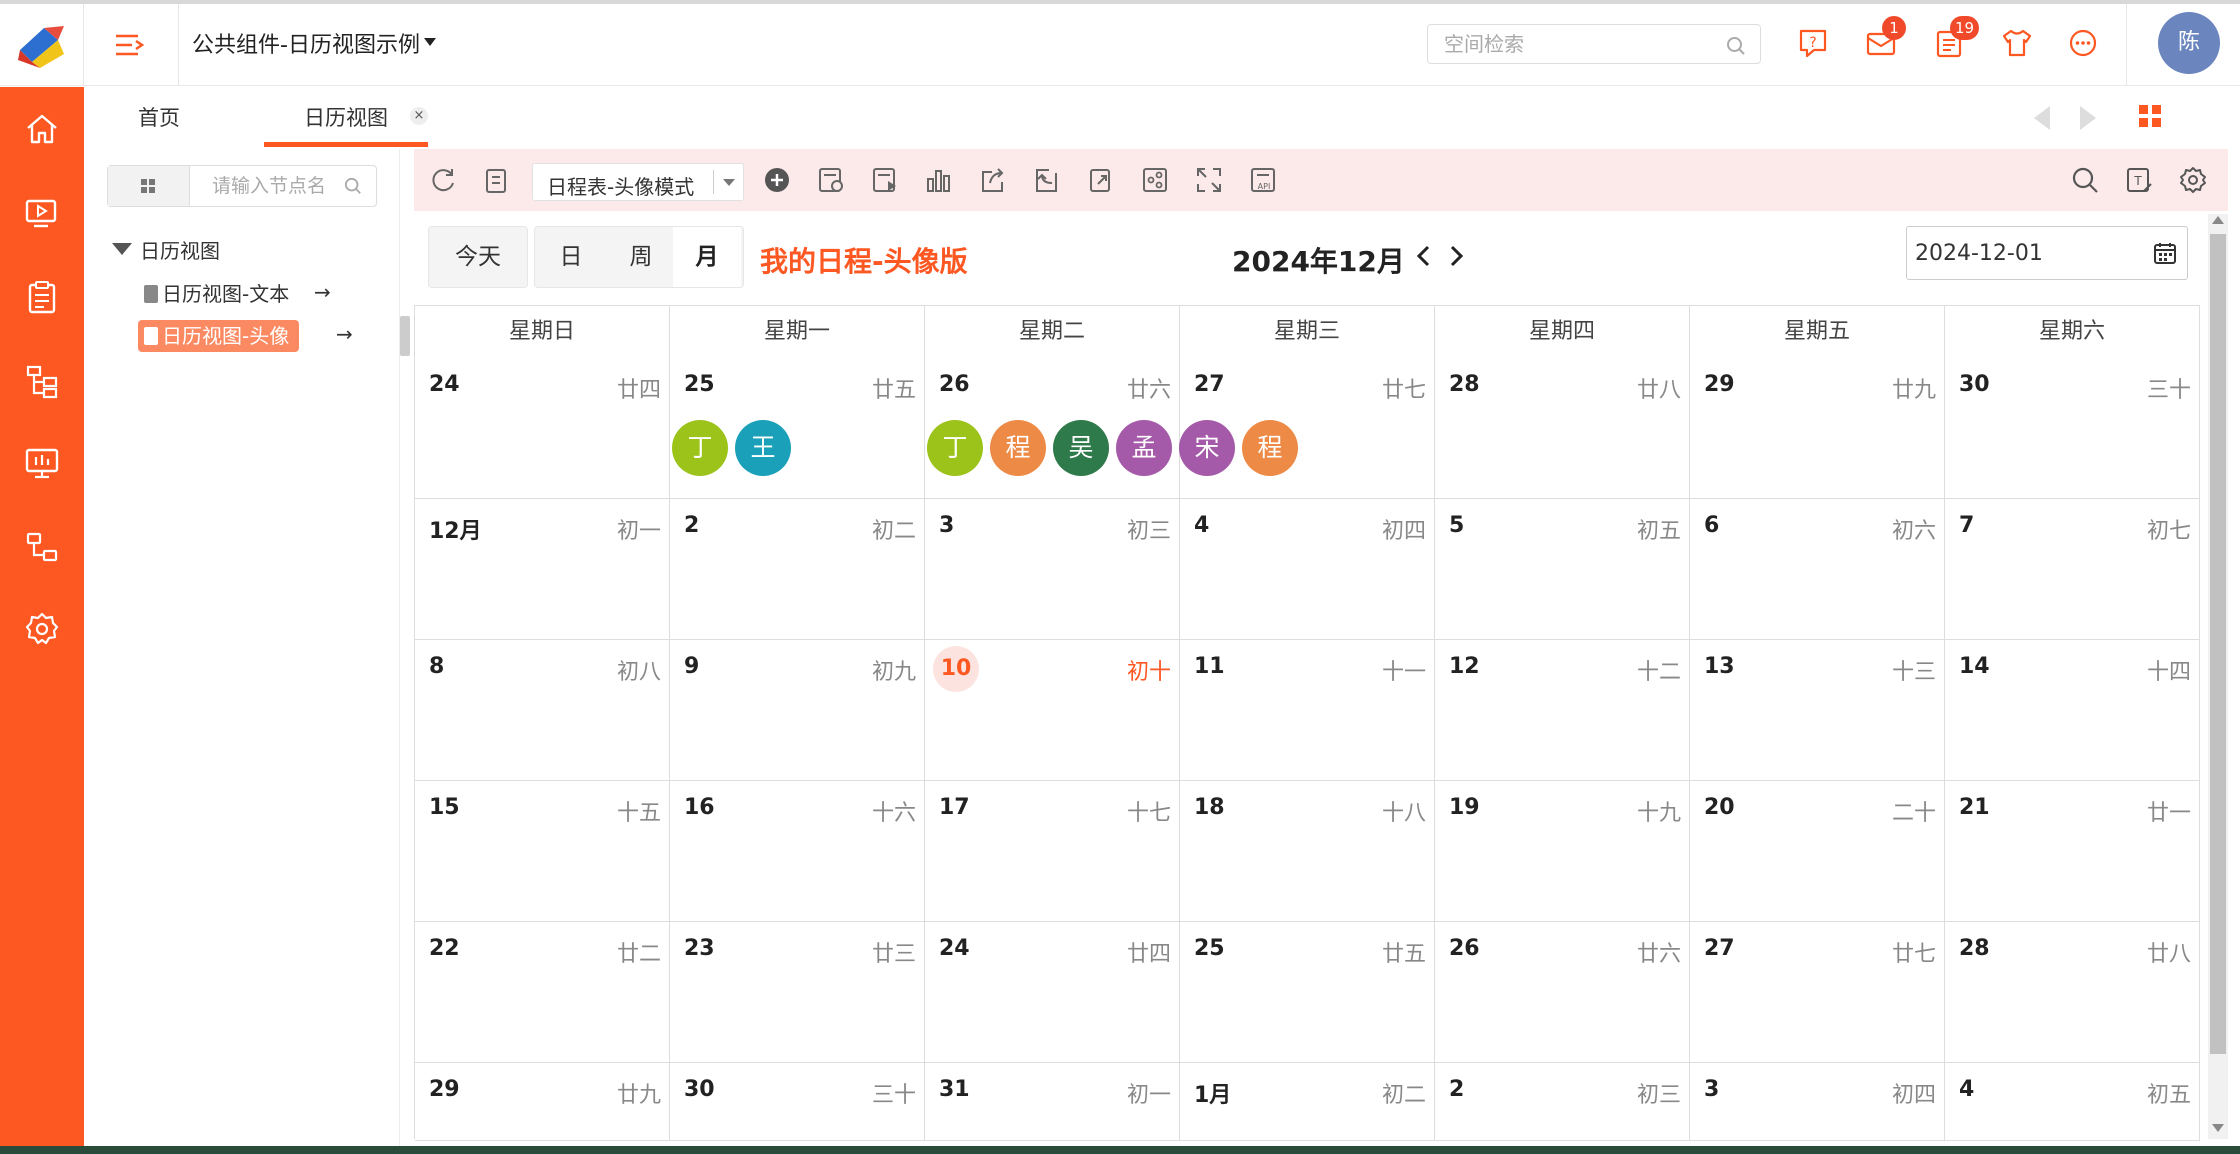 The width and height of the screenshot is (2240, 1154). I want to click on doc-play-icon, so click(885, 180).